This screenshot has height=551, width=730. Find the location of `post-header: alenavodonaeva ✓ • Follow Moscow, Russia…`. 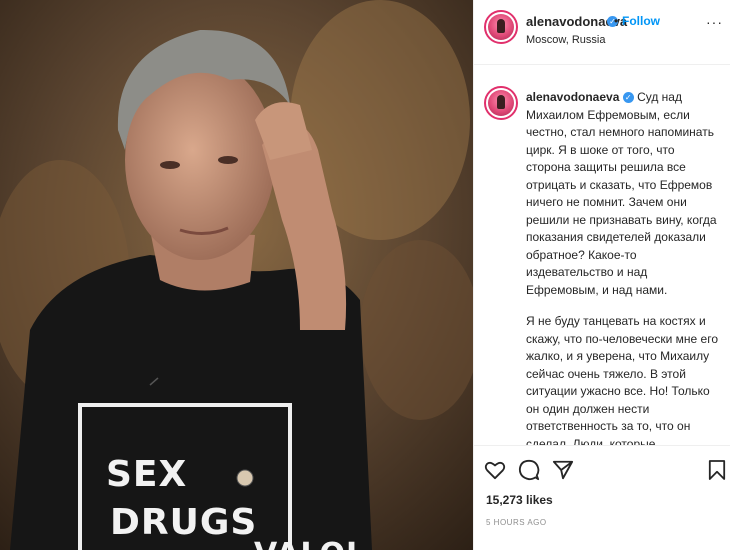

post-header: alenavodonaeva ✓ • Follow Moscow, Russia… is located at coordinates (602, 32).